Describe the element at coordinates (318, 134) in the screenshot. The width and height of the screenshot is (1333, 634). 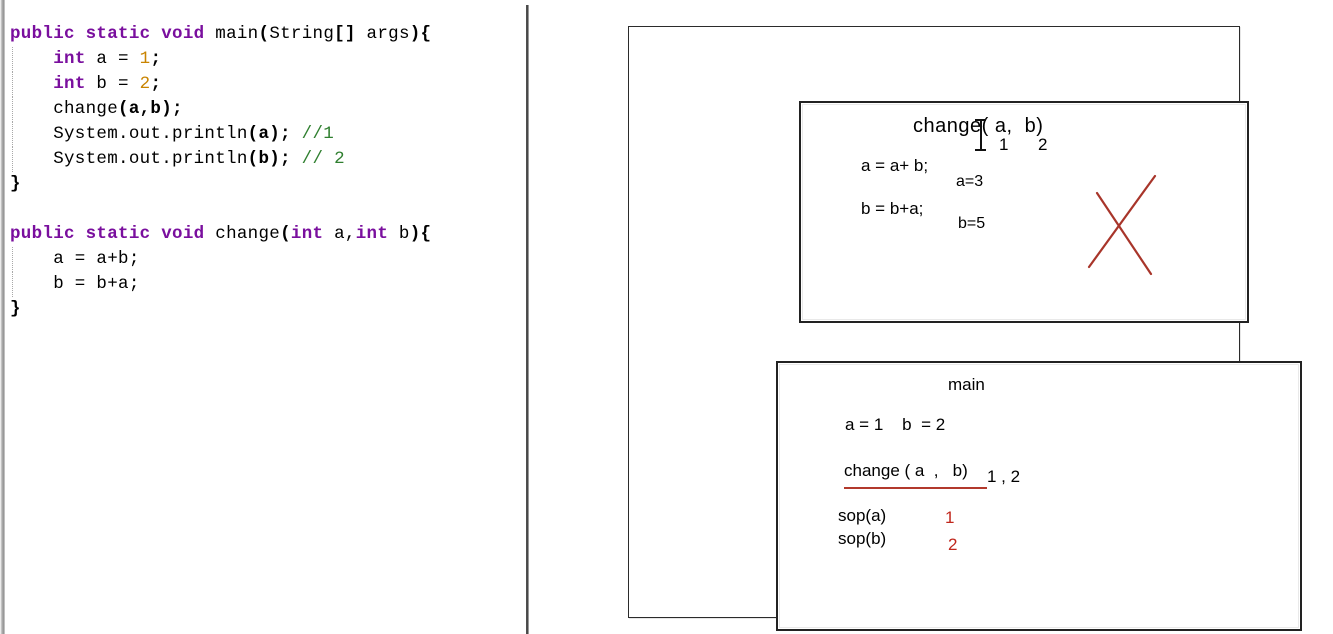
I see `code-token-cmt: //1` at that location.